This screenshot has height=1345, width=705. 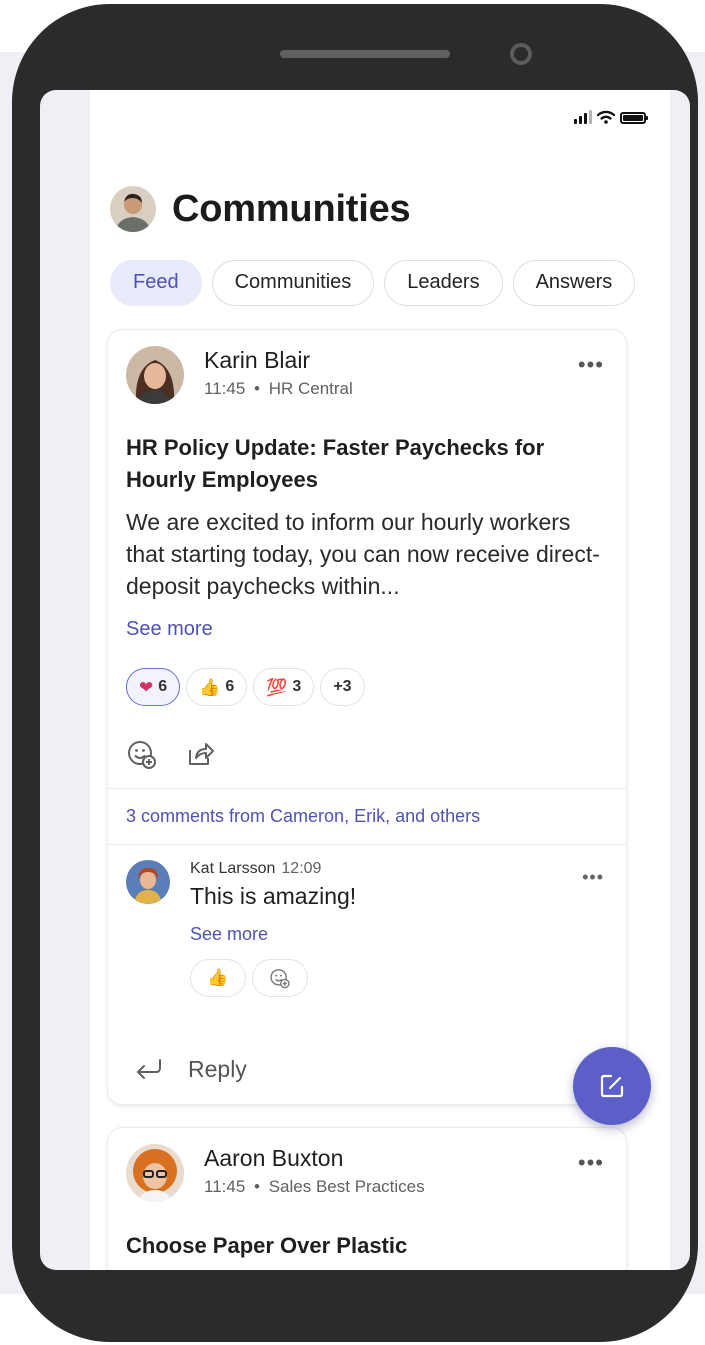 I want to click on post-header: Karin Blair 11:45 • HR Central, so click(x=239, y=375).